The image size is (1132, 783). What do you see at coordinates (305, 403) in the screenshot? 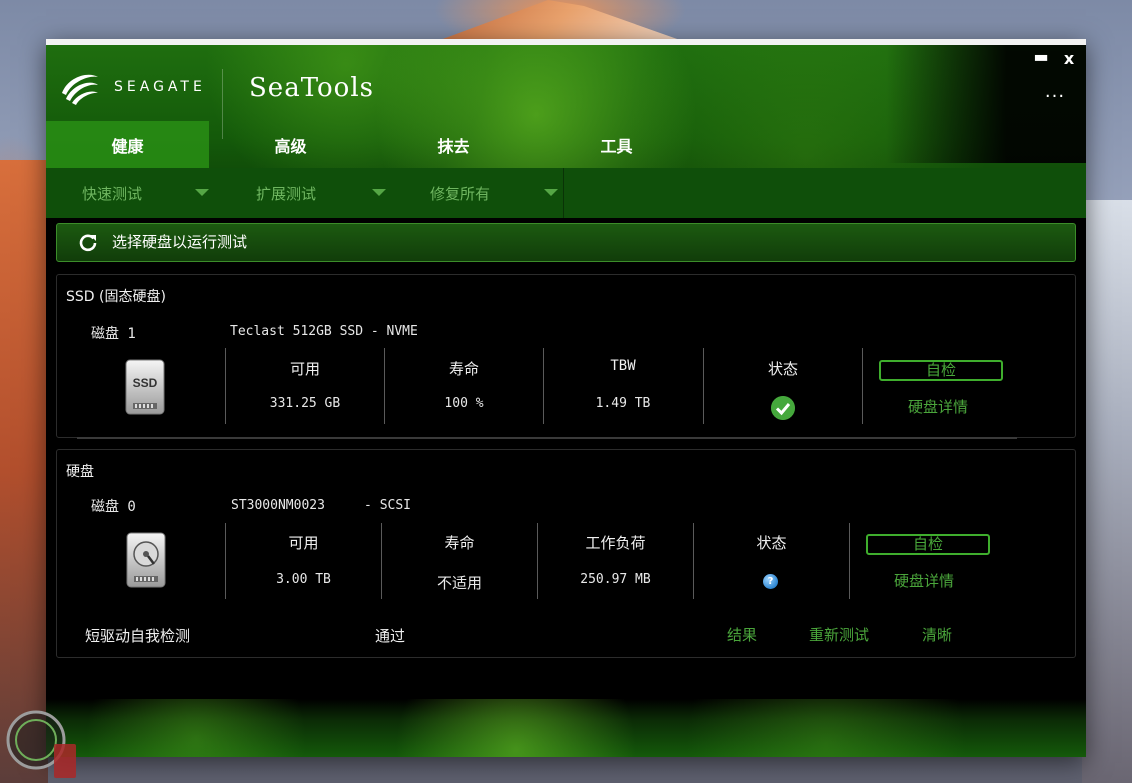
I see `available-value: 331.25 GB` at bounding box center [305, 403].